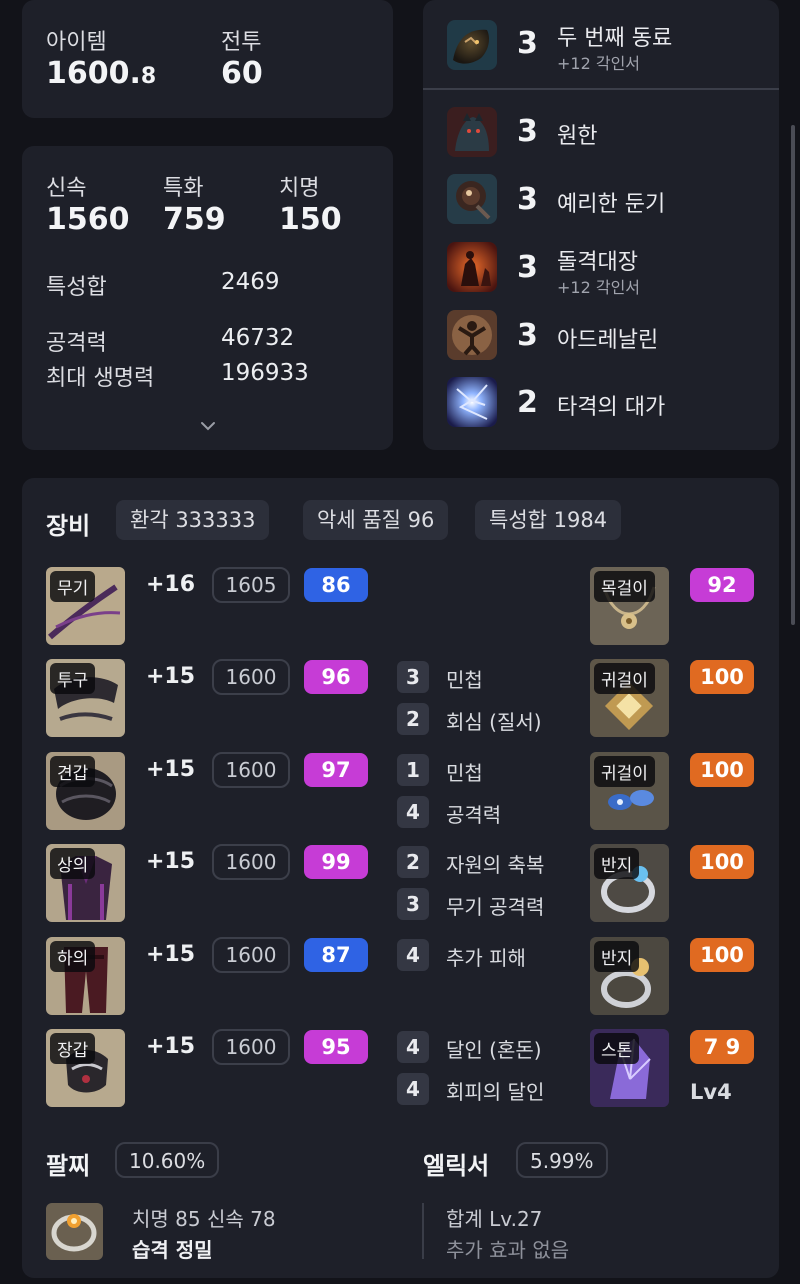 The height and width of the screenshot is (1284, 800). Describe the element at coordinates (494, 1050) in the screenshot. I see `bonus-name: 달인 (혼돈)` at that location.